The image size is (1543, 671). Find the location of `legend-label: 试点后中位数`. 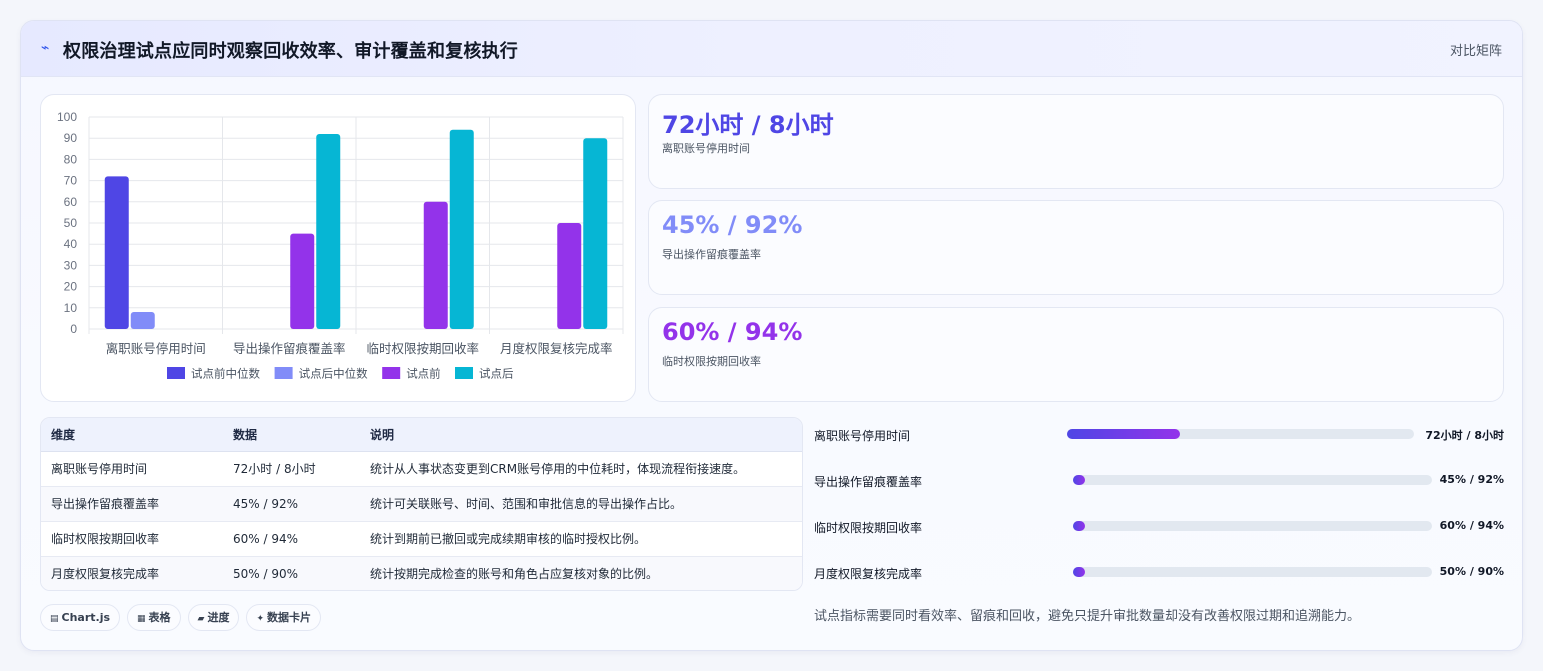

legend-label: 试点后中位数 is located at coordinates (333, 374).